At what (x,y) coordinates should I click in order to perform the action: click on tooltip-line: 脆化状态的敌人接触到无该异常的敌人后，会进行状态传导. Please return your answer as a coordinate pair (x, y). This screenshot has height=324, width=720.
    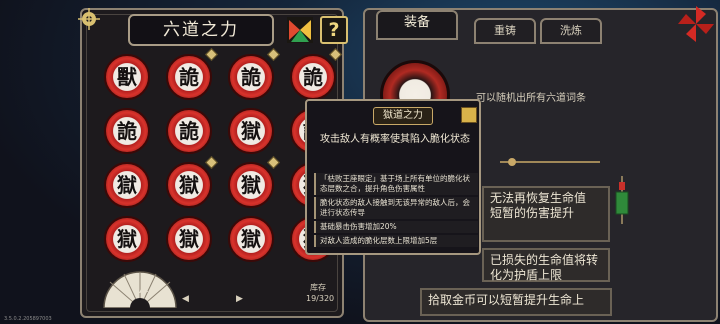
    Looking at the image, I should click on (396, 208).